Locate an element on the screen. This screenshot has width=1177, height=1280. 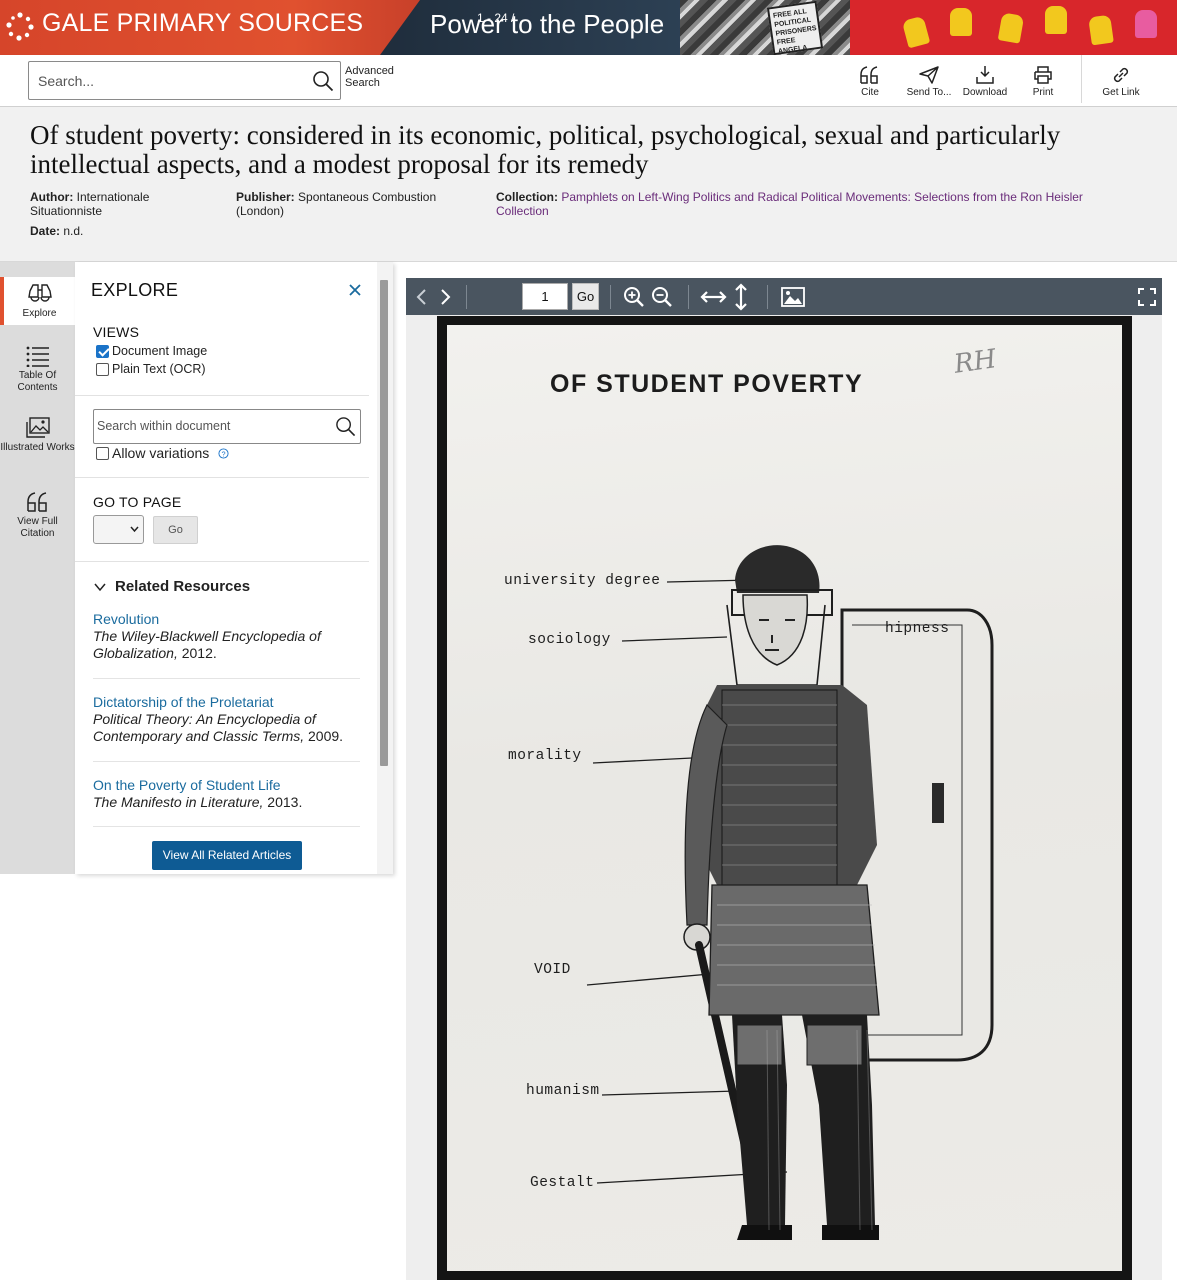
download-icon is located at coordinates (985, 75).